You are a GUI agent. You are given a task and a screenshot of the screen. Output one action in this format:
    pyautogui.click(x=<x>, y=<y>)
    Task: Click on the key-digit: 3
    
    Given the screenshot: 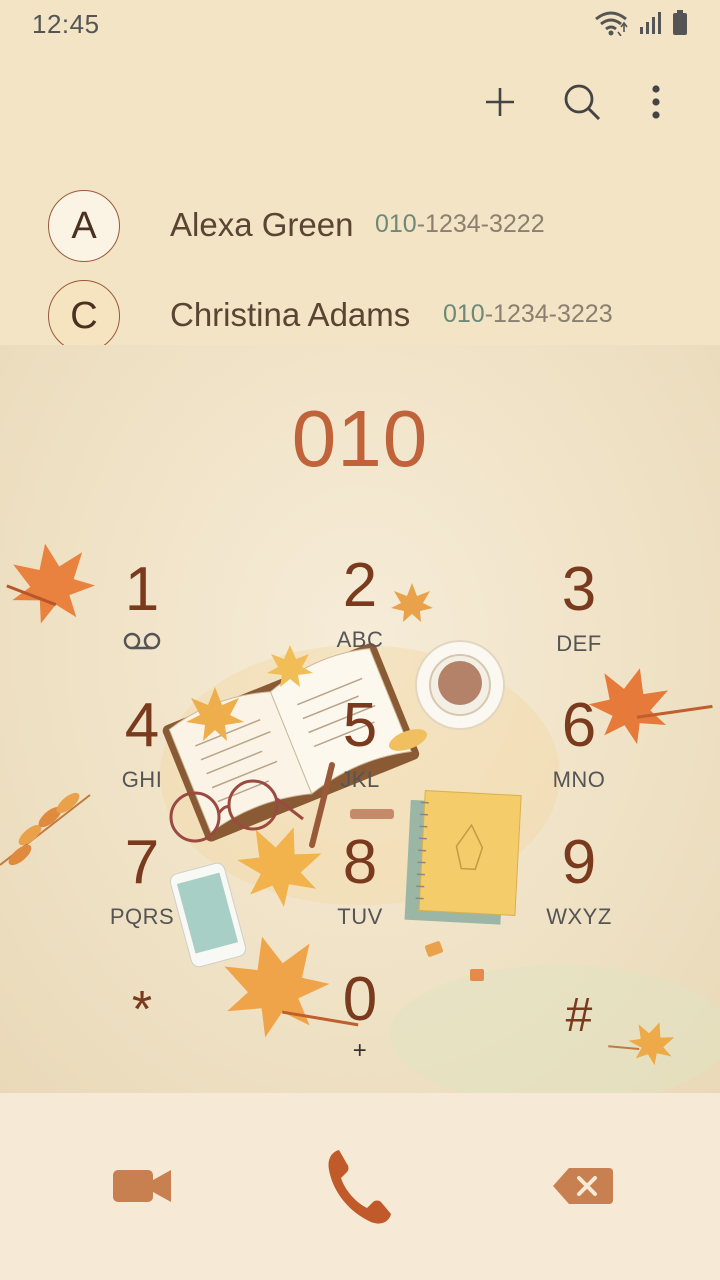 What is the action you would take?
    pyautogui.click(x=579, y=589)
    